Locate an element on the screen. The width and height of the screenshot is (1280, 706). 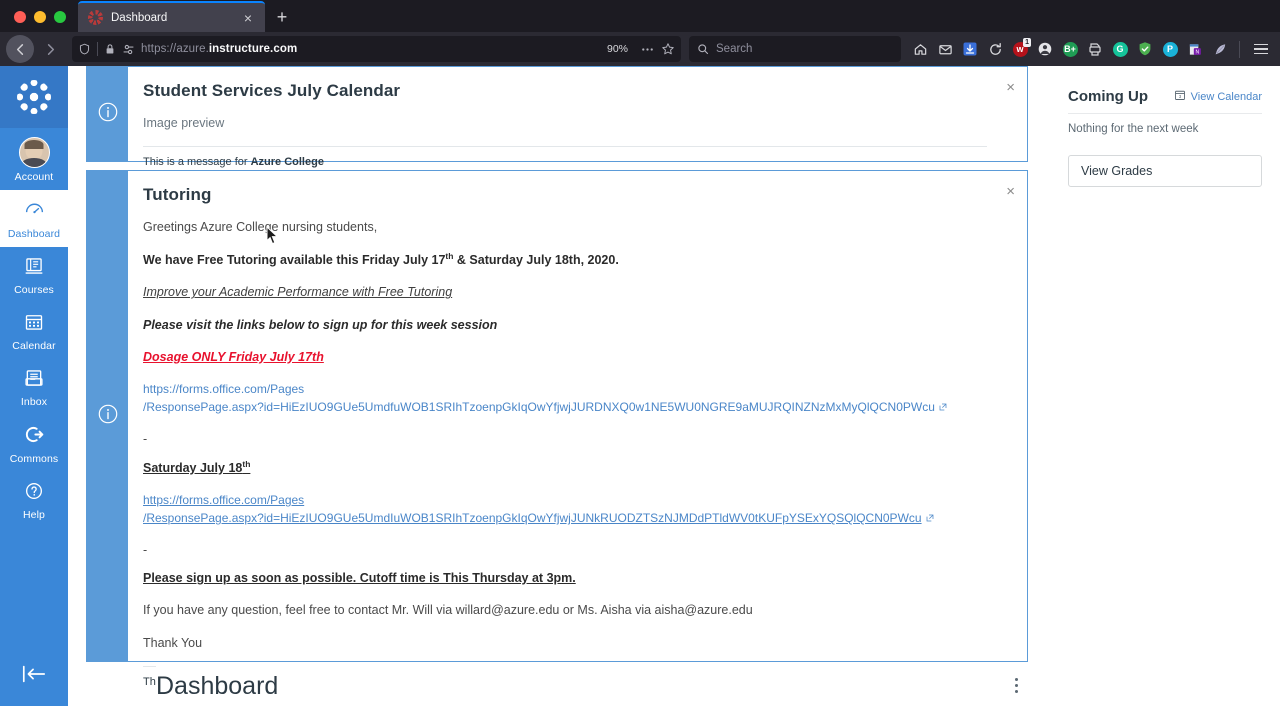
sidebar-item-label: Courses is located at coordinates (34, 290).